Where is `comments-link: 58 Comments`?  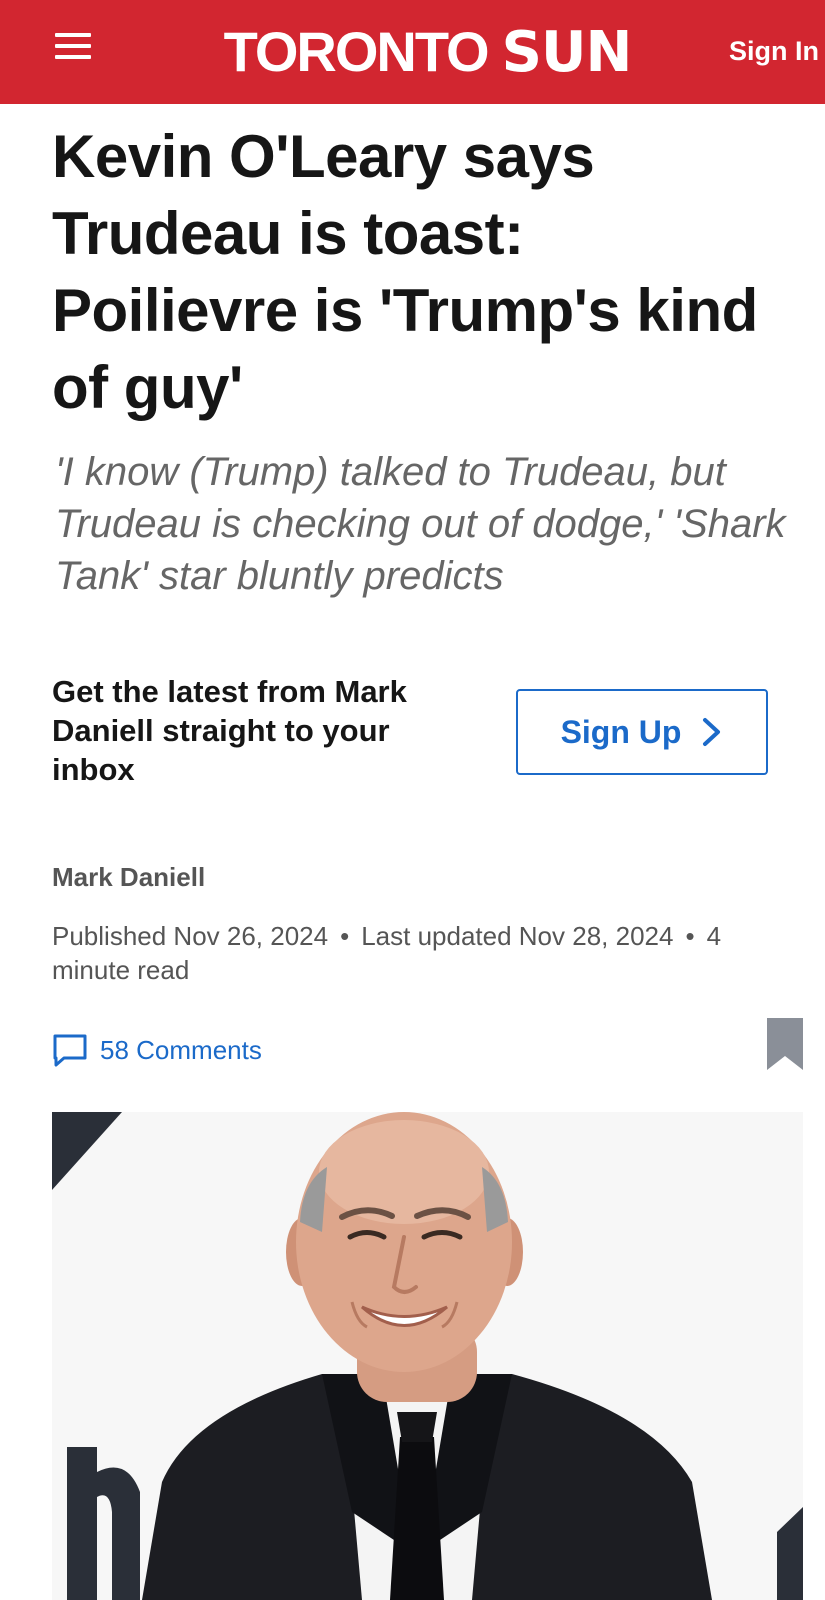 comments-link: 58 Comments is located at coordinates (157, 1050).